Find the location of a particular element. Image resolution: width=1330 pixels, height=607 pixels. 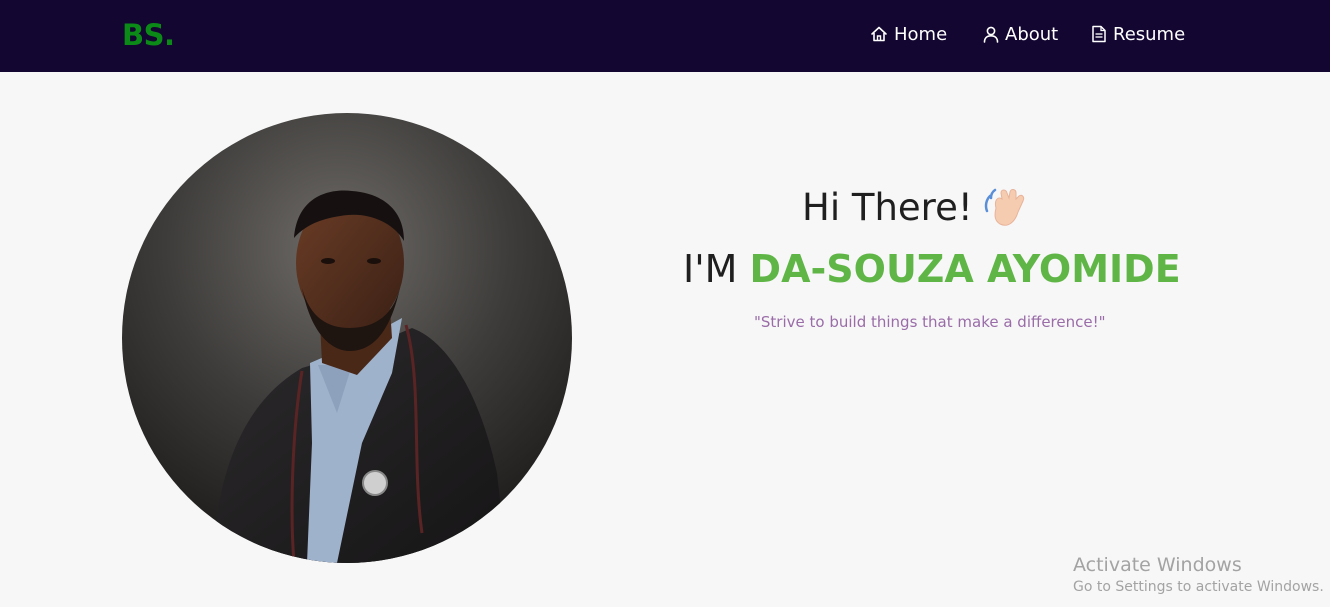

nav-item-resume: Resume is located at coordinates (1138, 34).